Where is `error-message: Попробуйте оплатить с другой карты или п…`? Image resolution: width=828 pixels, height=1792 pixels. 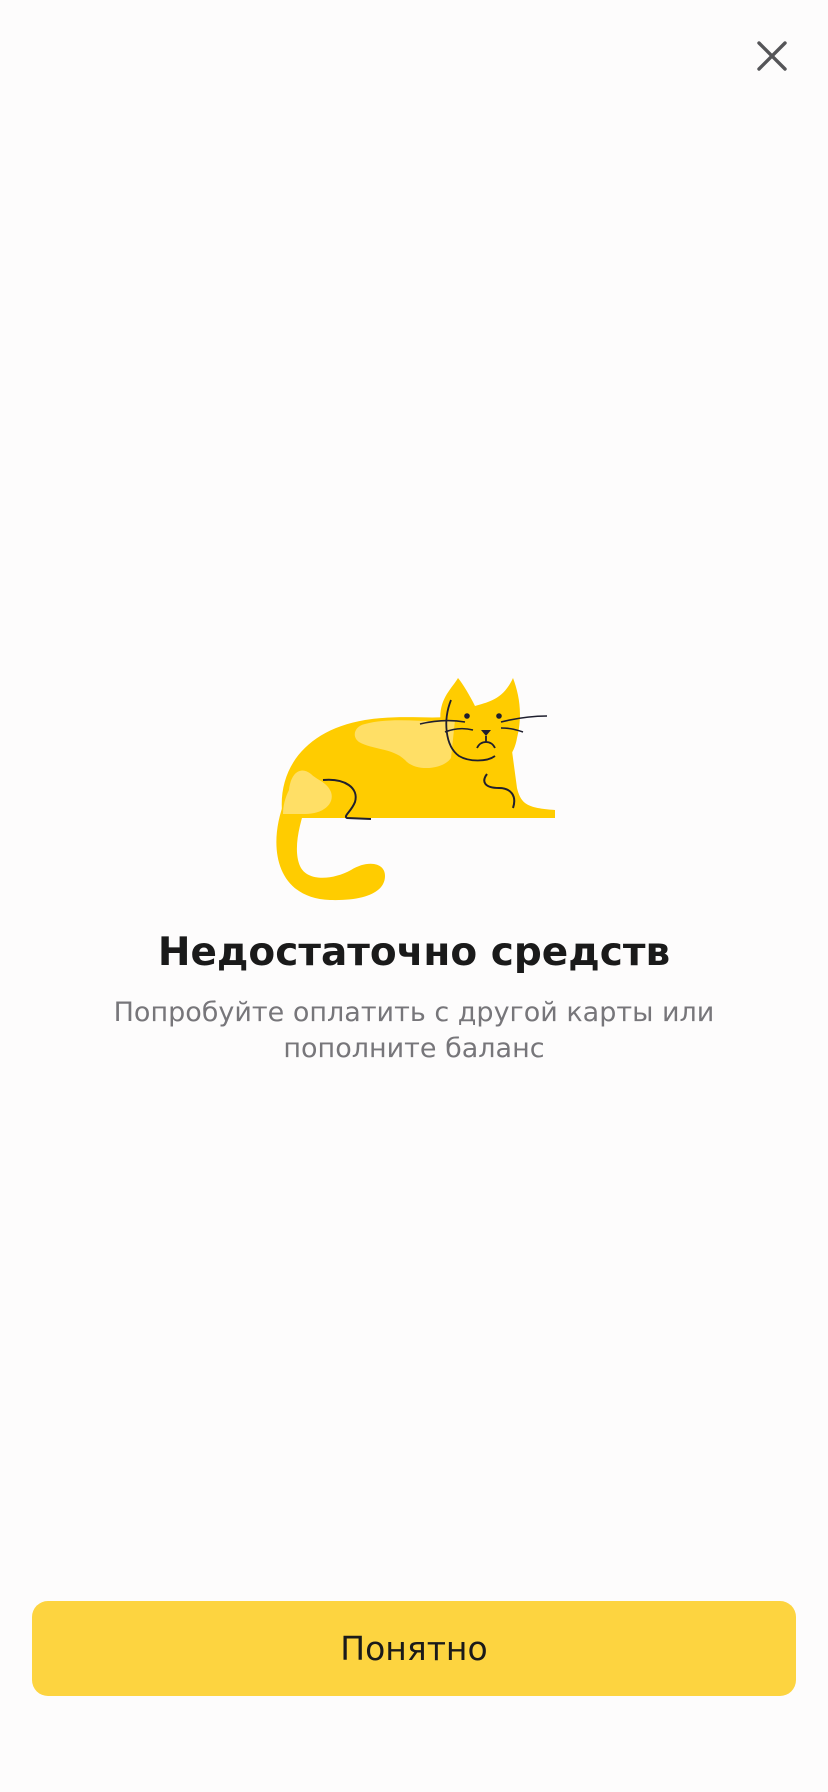 error-message: Попробуйте оплатить с другой карты или п… is located at coordinates (414, 1030).